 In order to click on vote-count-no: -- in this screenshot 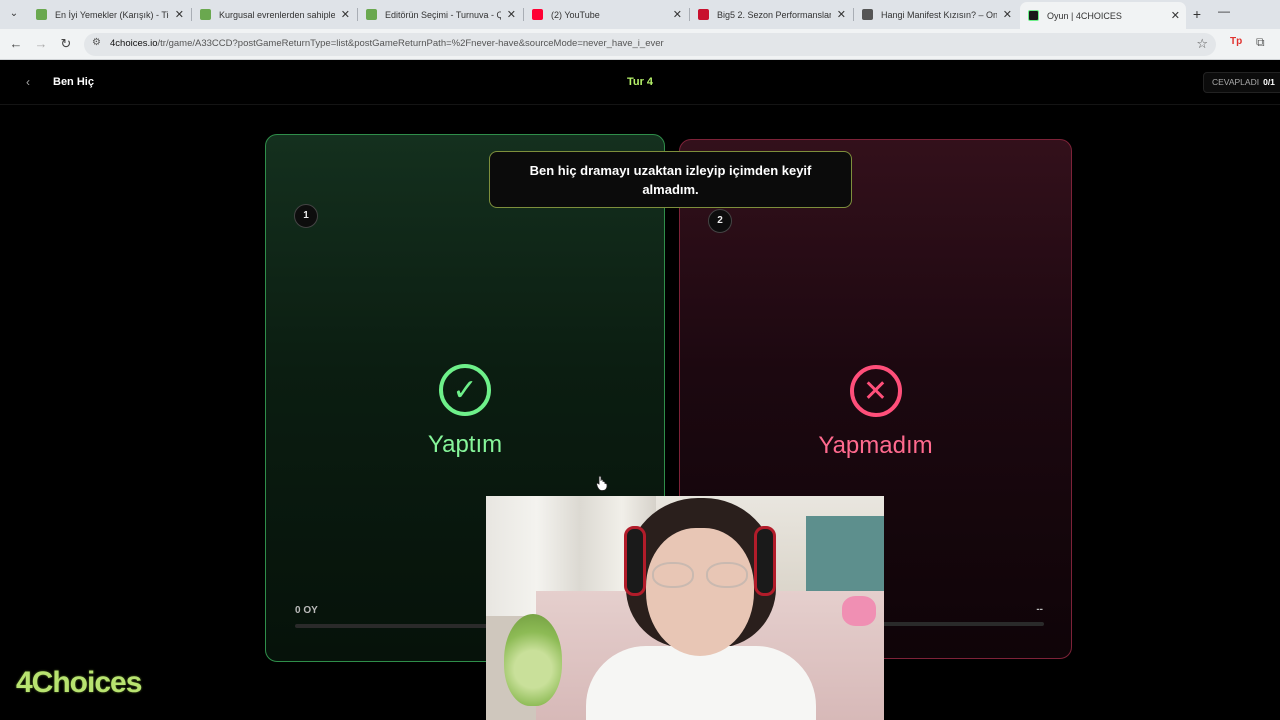, I will do `click(1039, 609)`.